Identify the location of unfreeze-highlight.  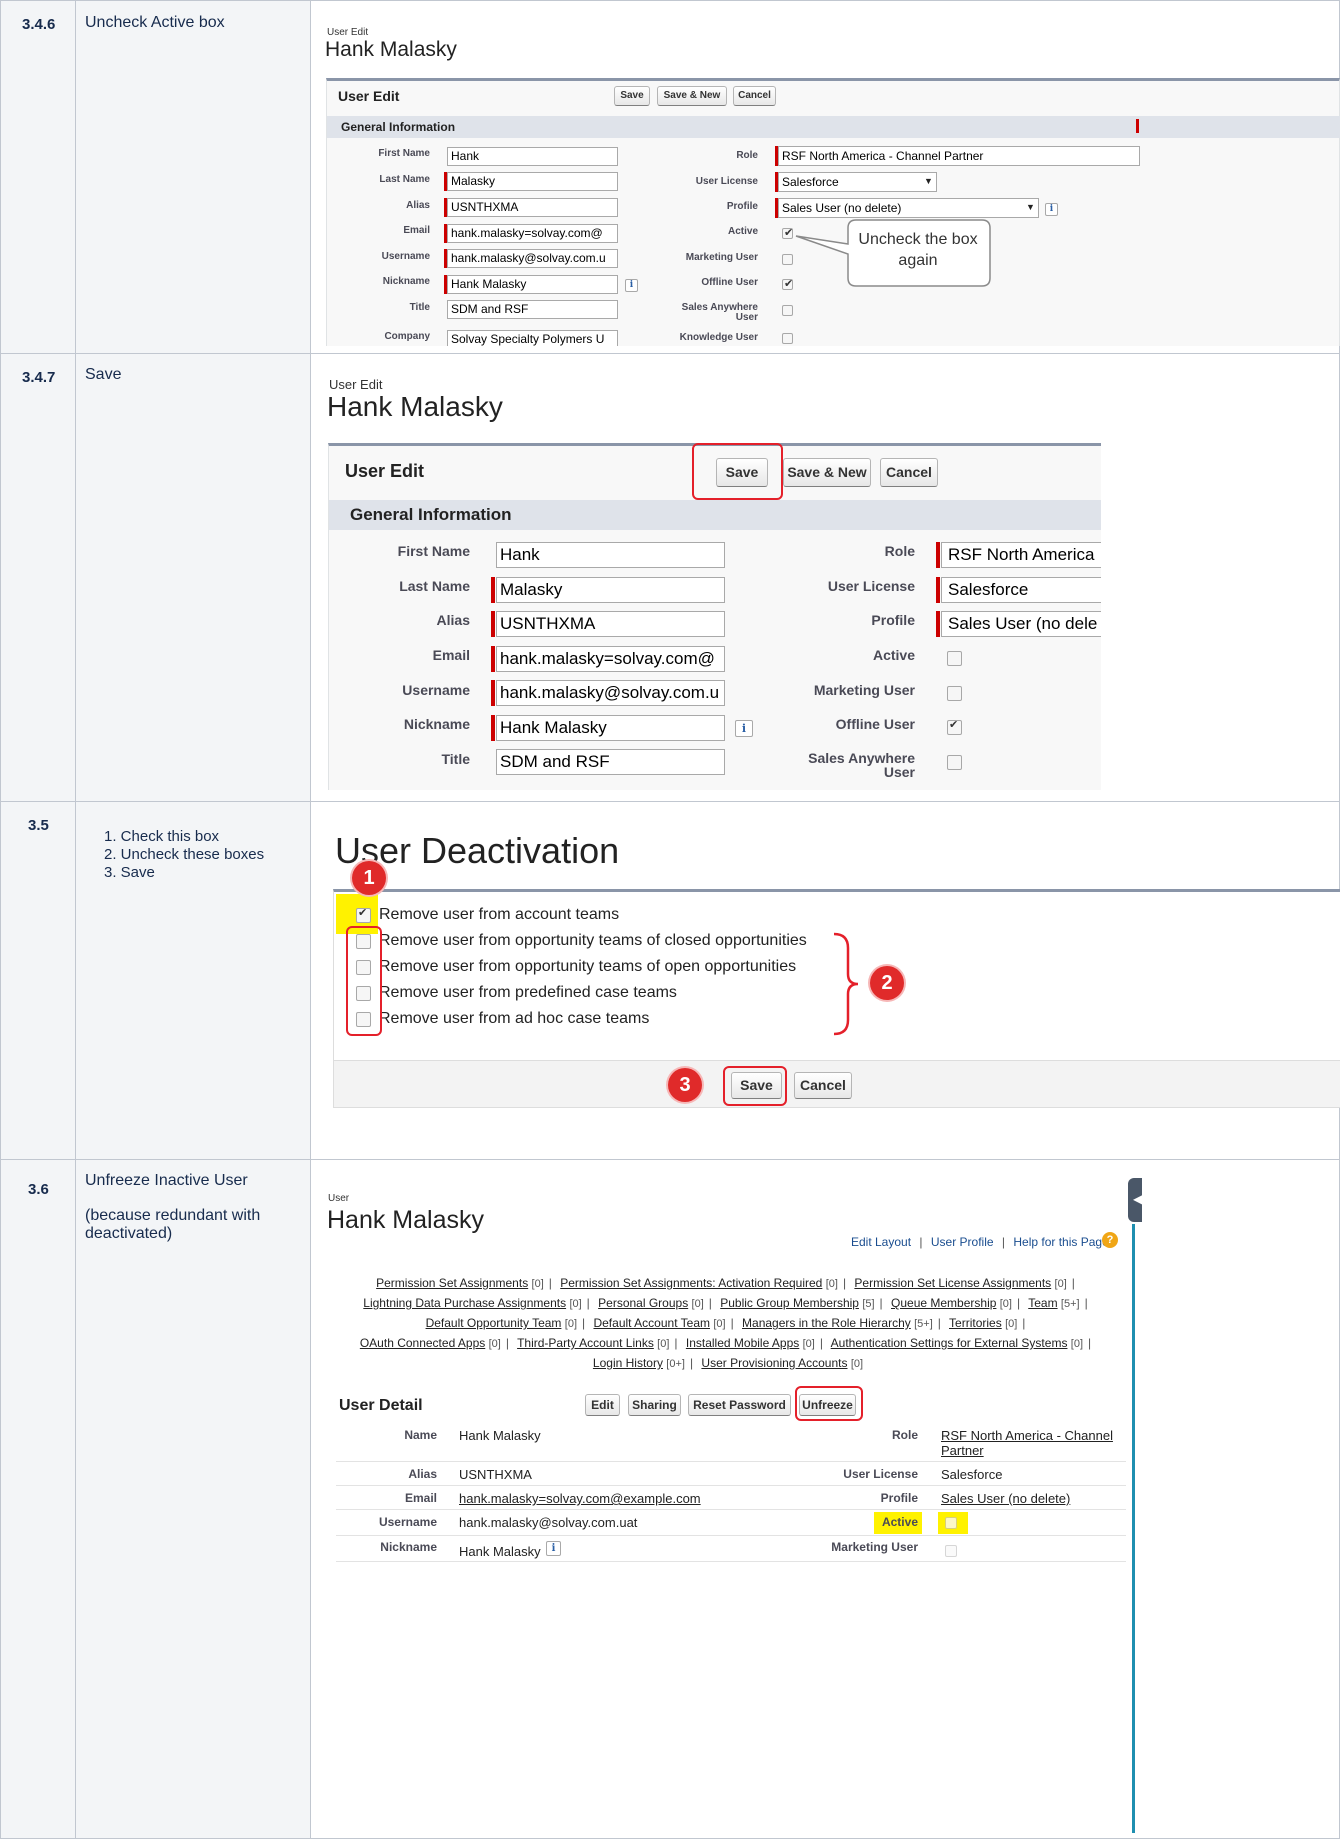
(829, 1403).